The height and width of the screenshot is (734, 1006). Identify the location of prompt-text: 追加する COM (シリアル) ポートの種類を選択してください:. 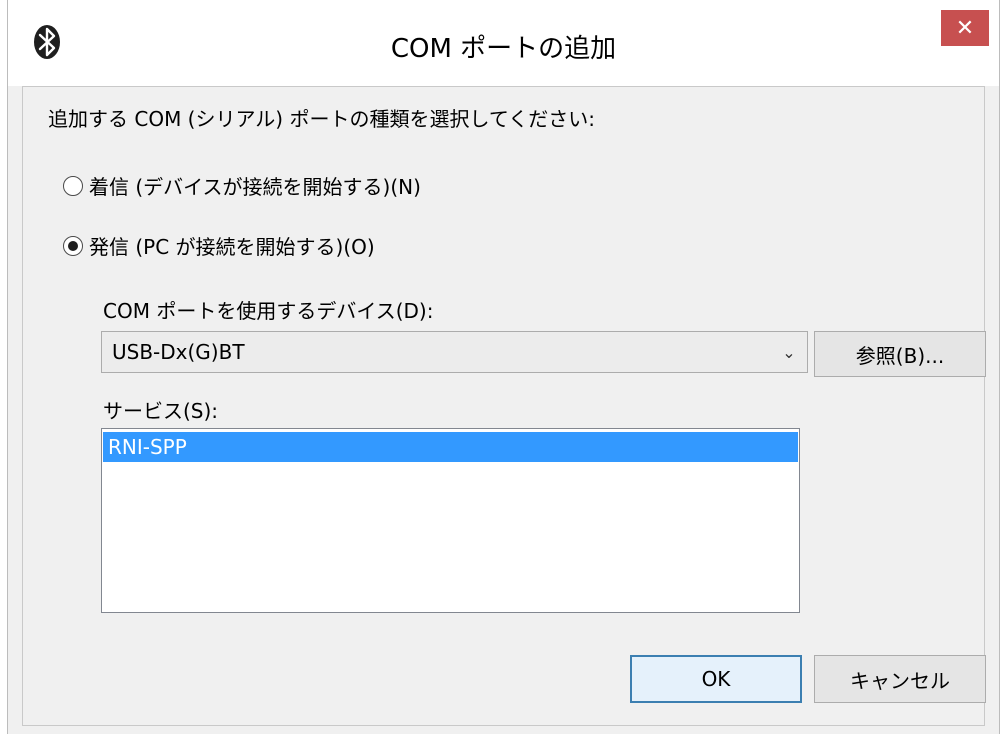
(321, 119).